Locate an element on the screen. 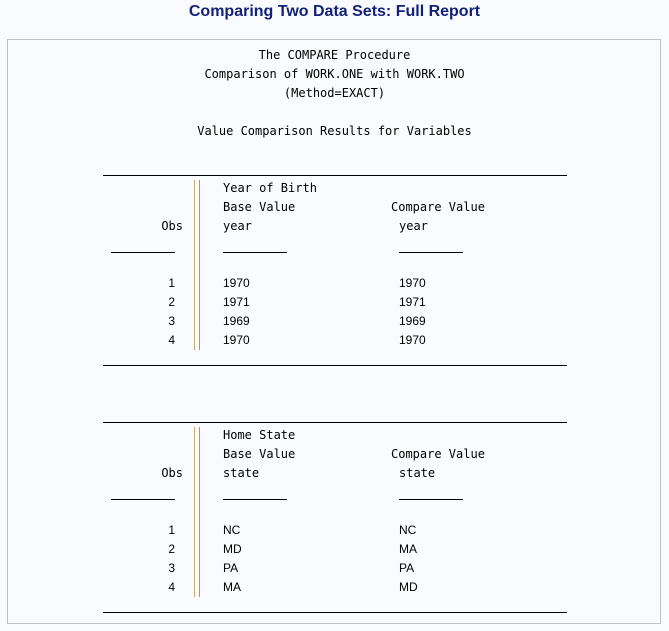 This screenshot has height=631, width=669. variable-label: Year of Birth is located at coordinates (270, 188).